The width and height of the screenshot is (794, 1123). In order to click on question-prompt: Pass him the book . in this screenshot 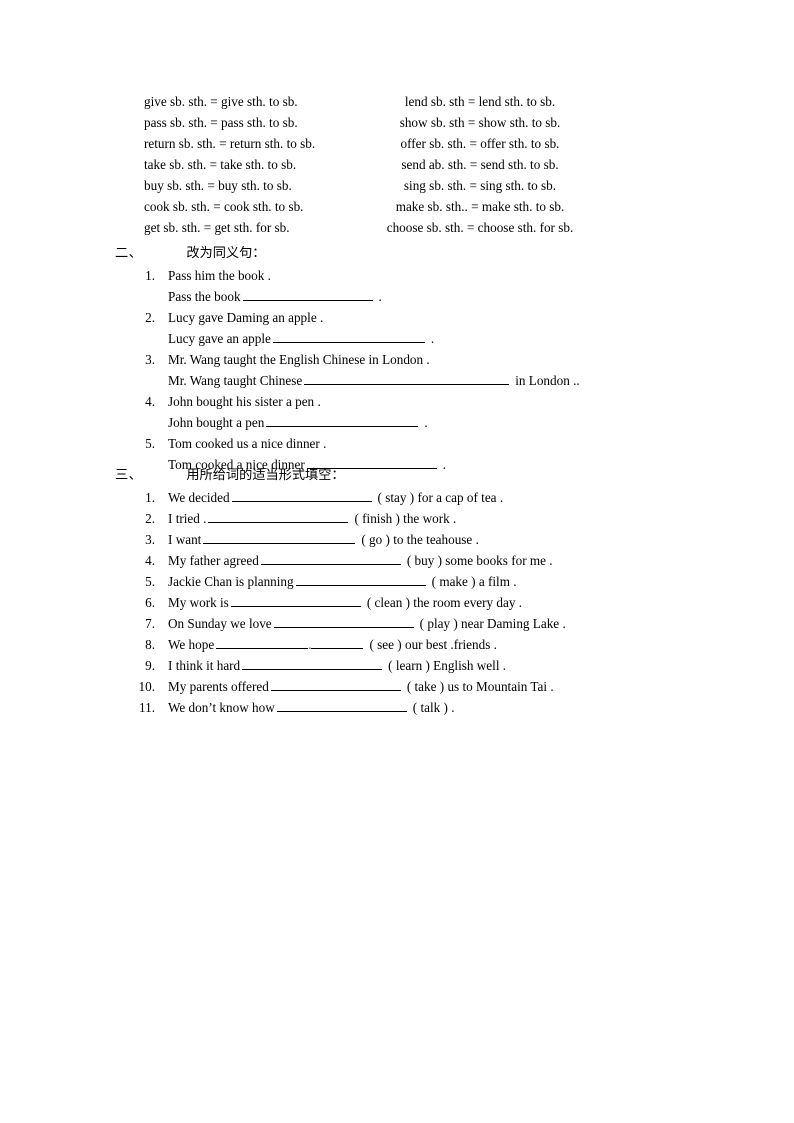, I will do `click(219, 275)`.